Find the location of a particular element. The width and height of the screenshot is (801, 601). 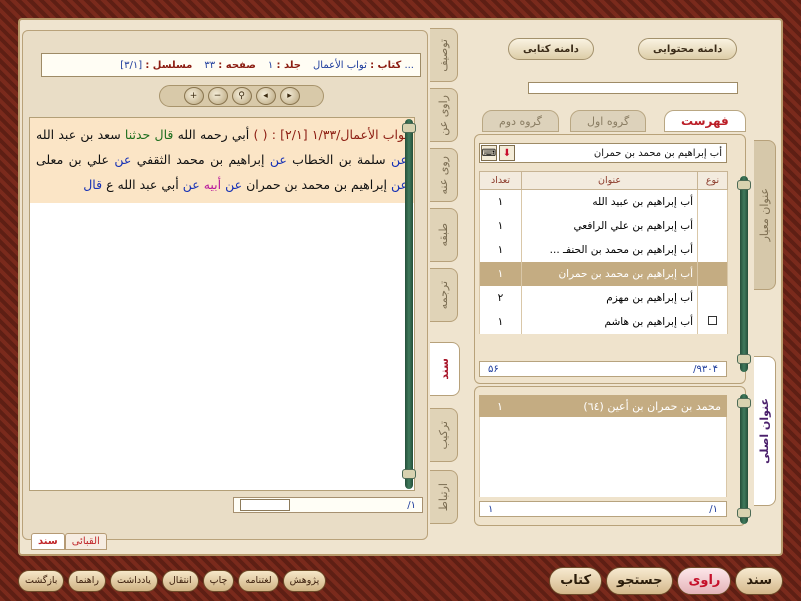

col-count-header: تعداد is located at coordinates (500, 180).